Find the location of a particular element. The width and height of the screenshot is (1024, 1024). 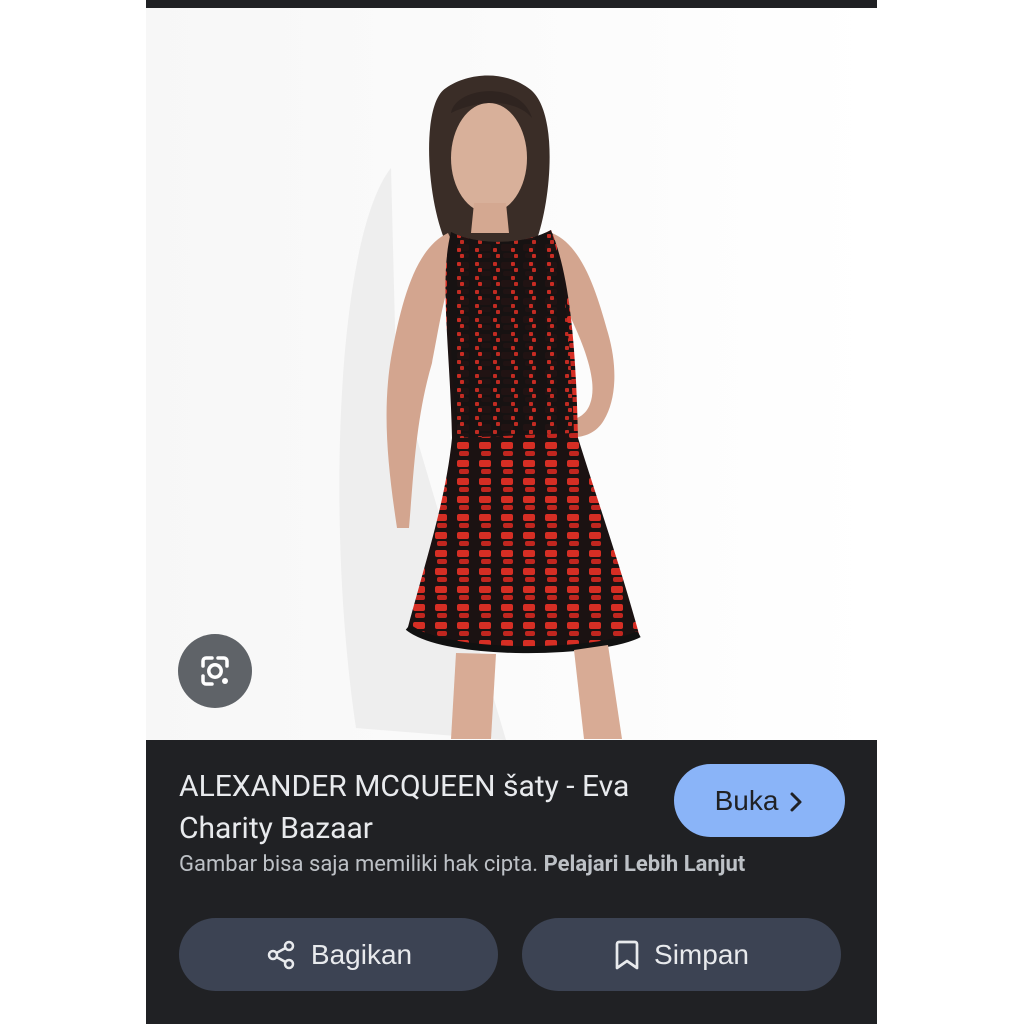

lens-icon is located at coordinates (215, 671).